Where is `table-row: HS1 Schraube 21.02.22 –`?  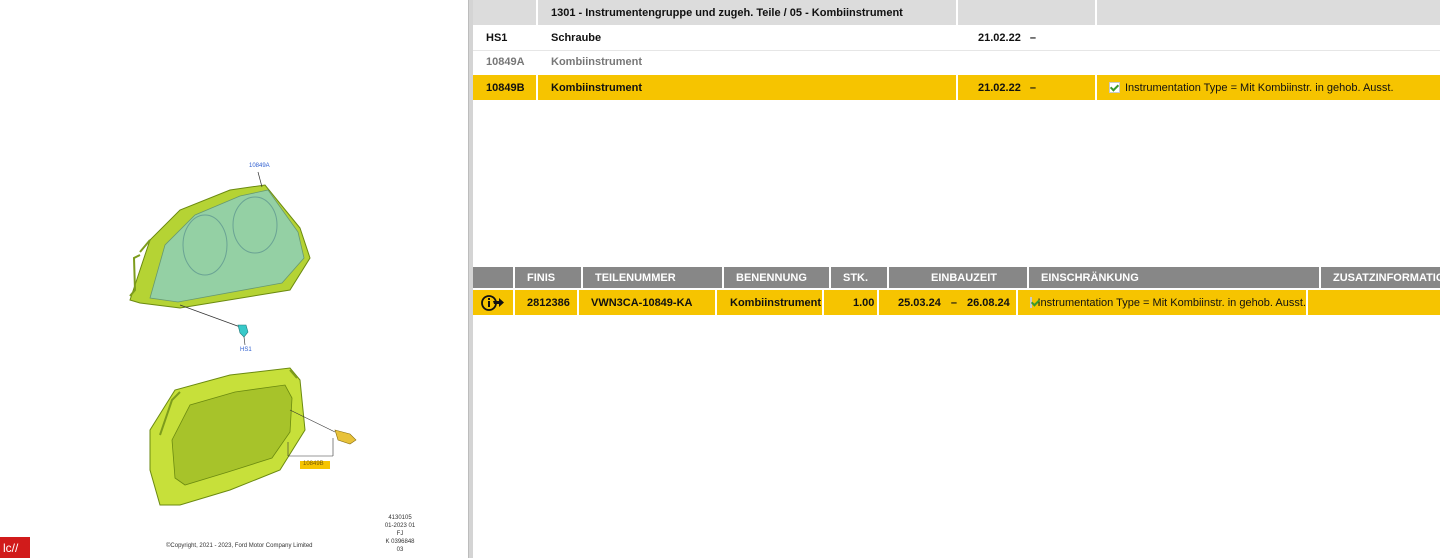
table-row: HS1 Schraube 21.02.22 – is located at coordinates (956, 38).